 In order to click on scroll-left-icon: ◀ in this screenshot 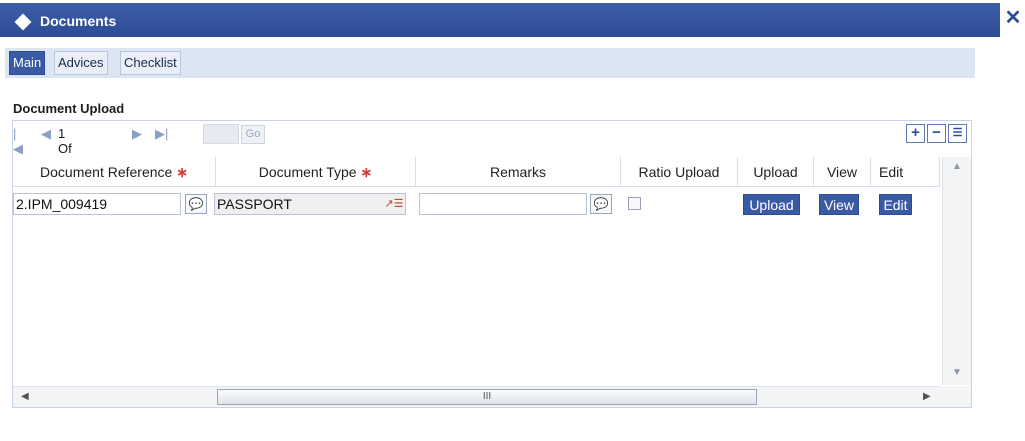, I will do `click(25, 396)`.